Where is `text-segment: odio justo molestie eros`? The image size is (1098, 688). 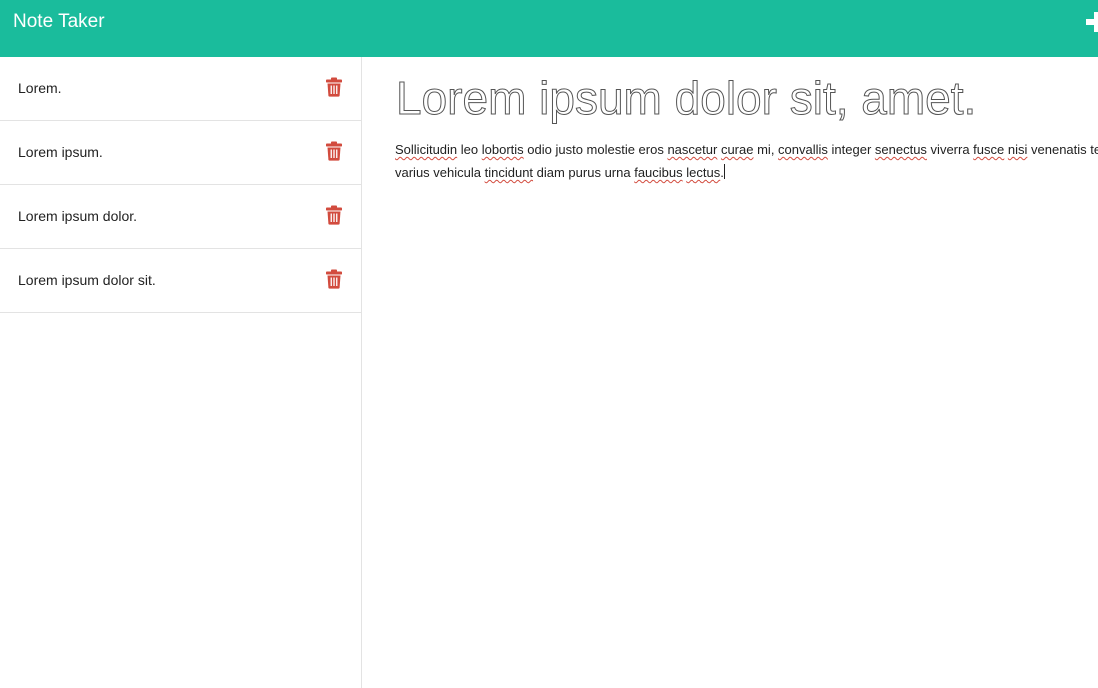 text-segment: odio justo molestie eros is located at coordinates (595, 149).